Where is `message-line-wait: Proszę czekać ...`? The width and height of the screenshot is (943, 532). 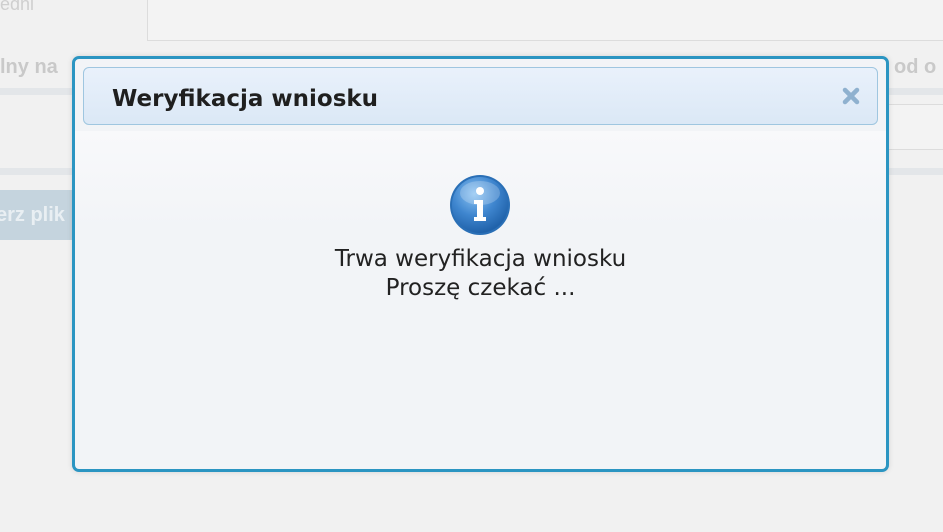
message-line-wait: Proszę czekać ... is located at coordinates (480, 288).